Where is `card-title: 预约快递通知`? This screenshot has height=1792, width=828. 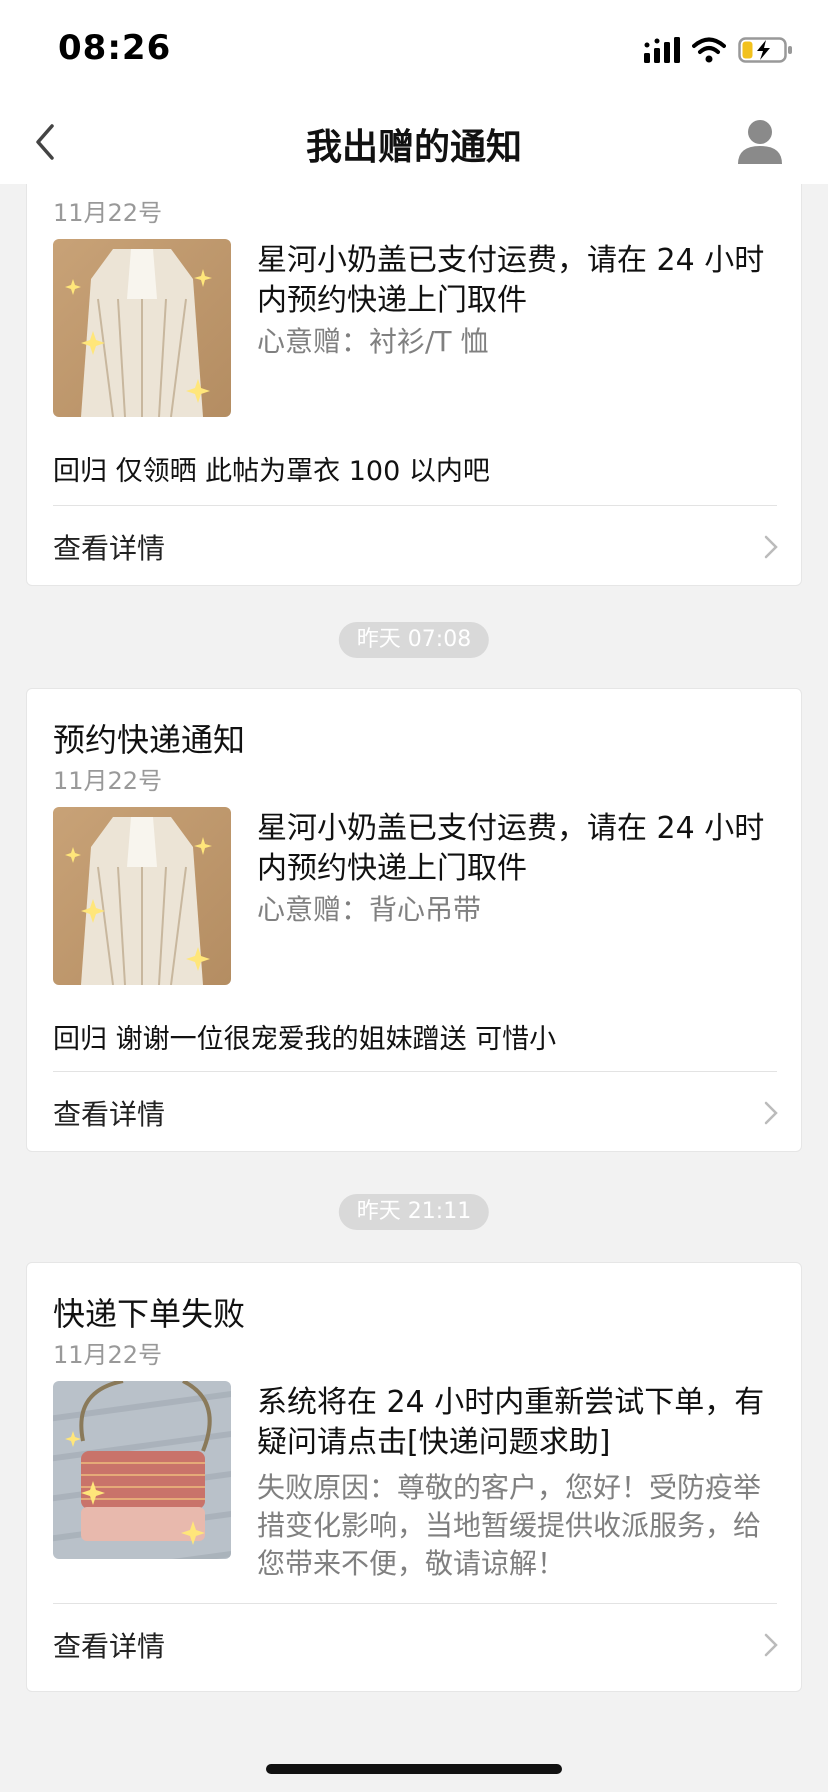
card-title: 预约快递通知 is located at coordinates (149, 740).